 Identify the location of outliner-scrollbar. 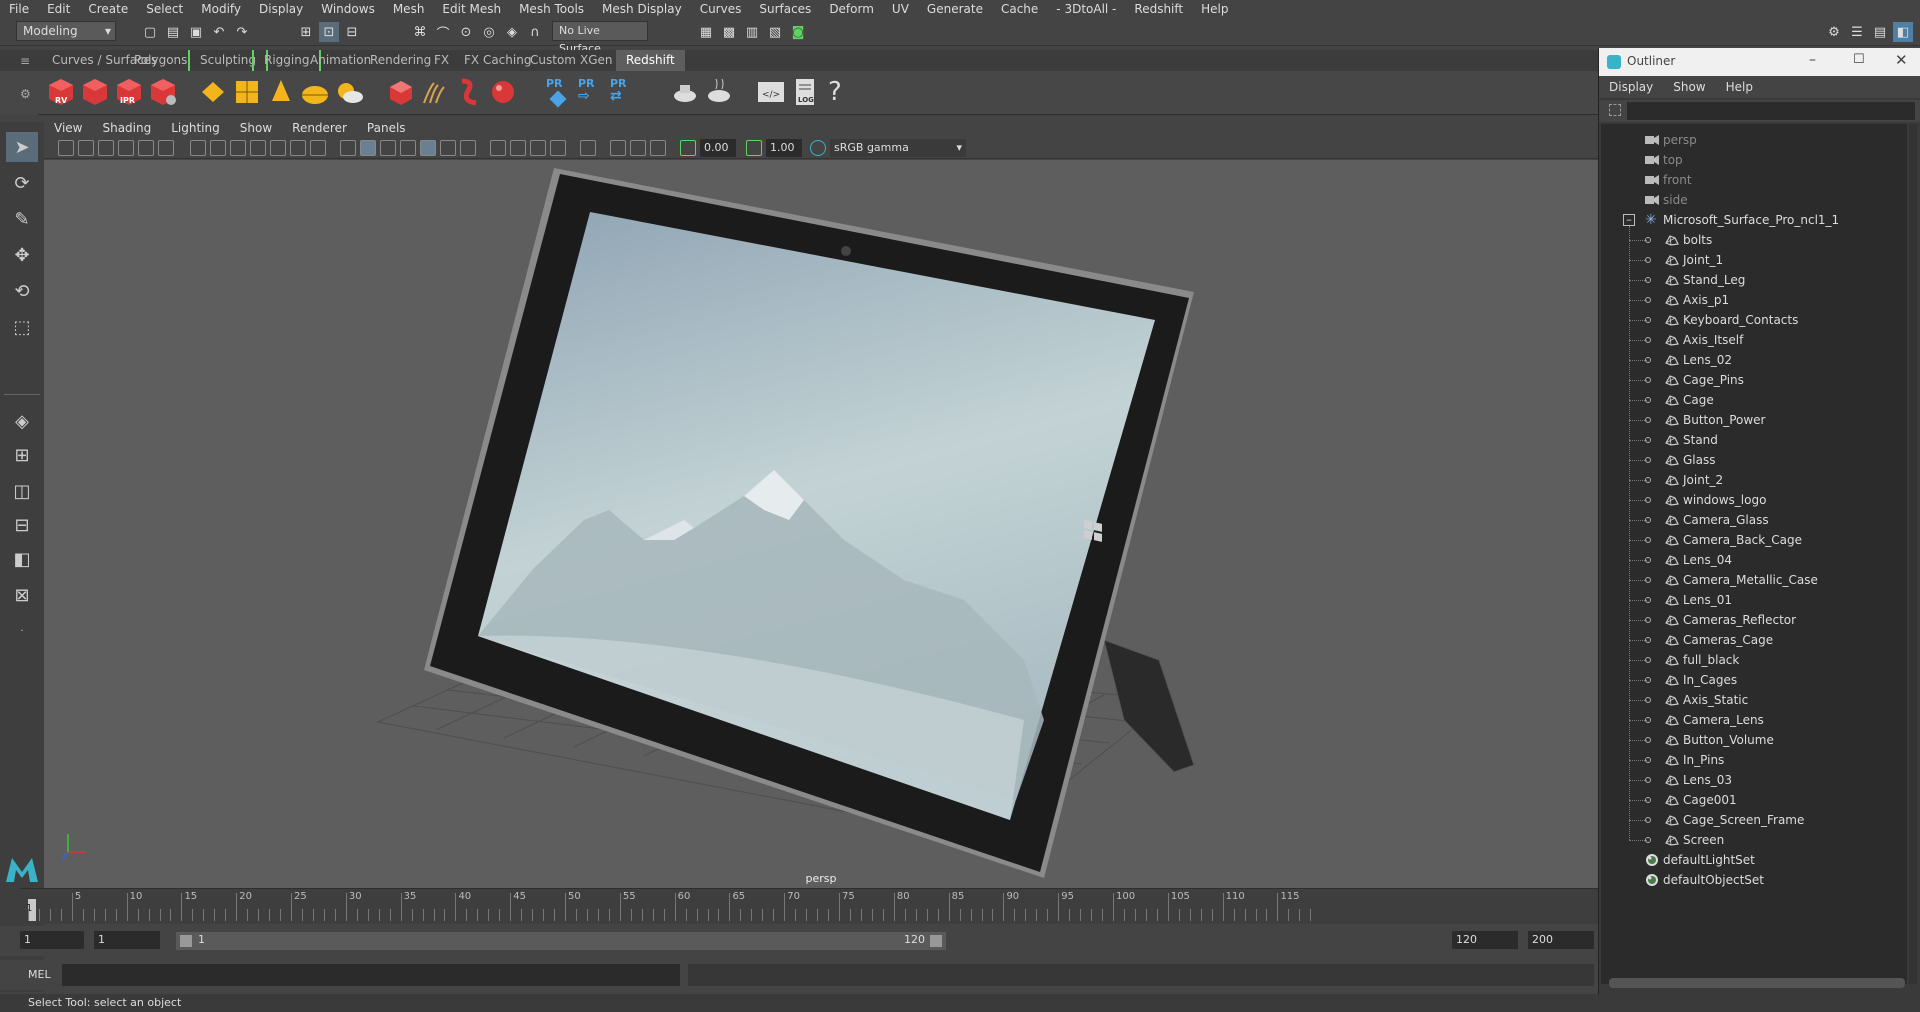
(1913, 554).